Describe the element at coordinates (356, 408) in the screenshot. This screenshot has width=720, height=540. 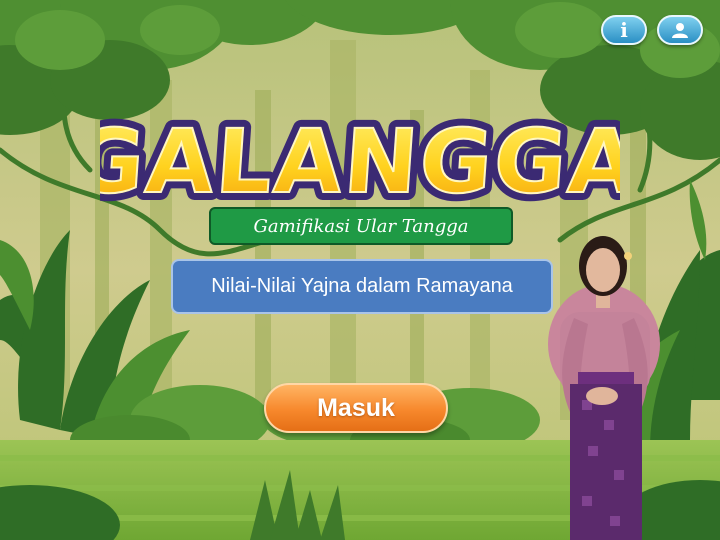
I see `enter-button: Masuk` at that location.